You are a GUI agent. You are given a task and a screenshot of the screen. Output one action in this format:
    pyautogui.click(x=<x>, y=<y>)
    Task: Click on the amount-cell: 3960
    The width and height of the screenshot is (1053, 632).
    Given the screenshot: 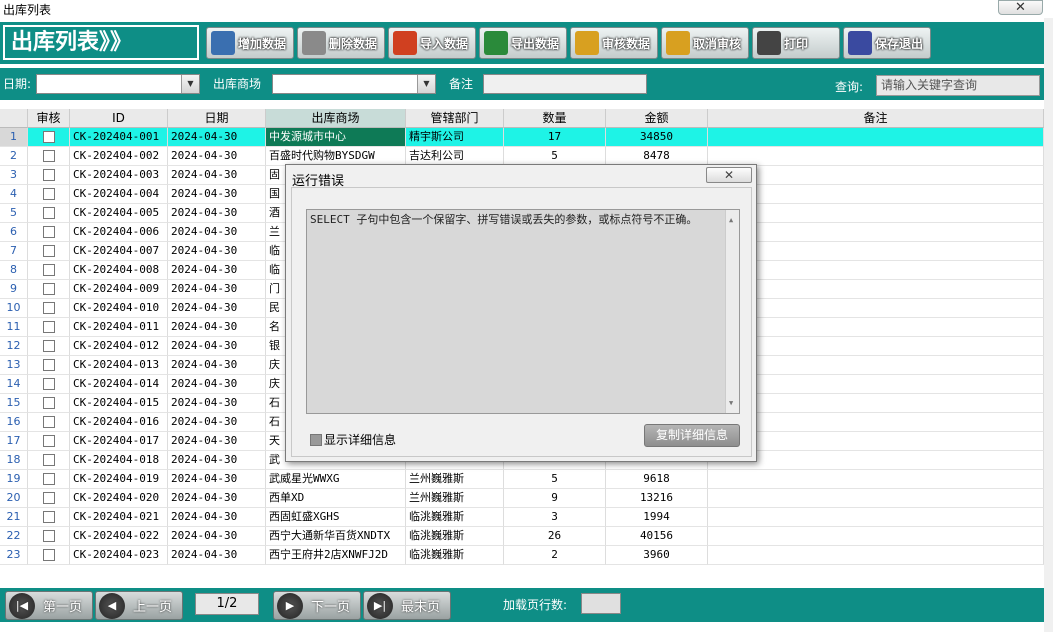 What is the action you would take?
    pyautogui.click(x=657, y=555)
    